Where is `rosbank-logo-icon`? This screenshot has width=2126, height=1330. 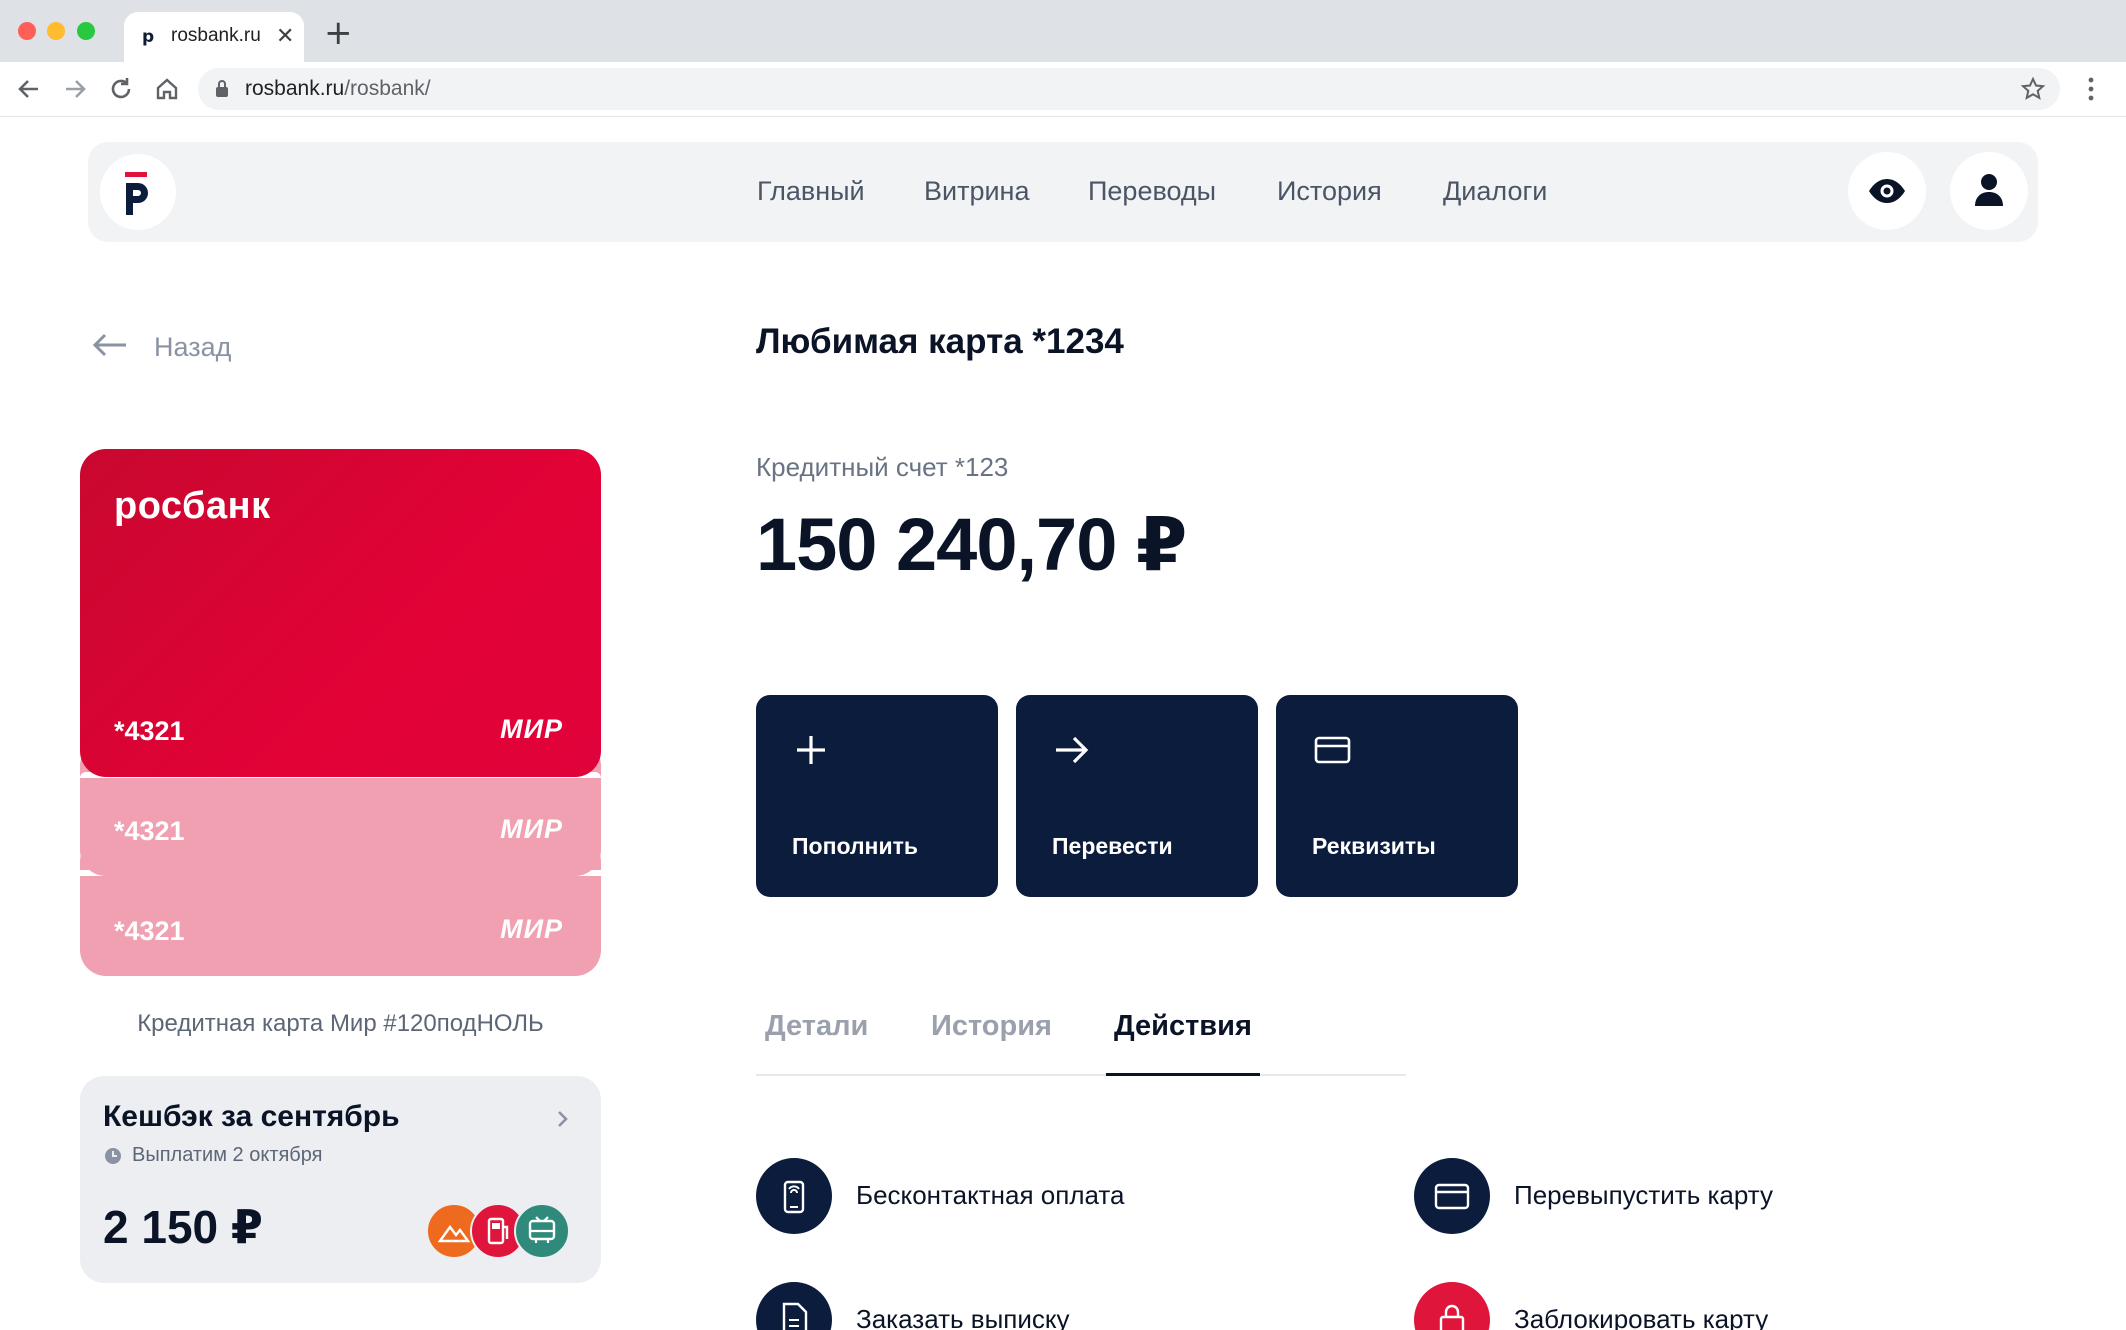
rosbank-logo-icon is located at coordinates (136, 193).